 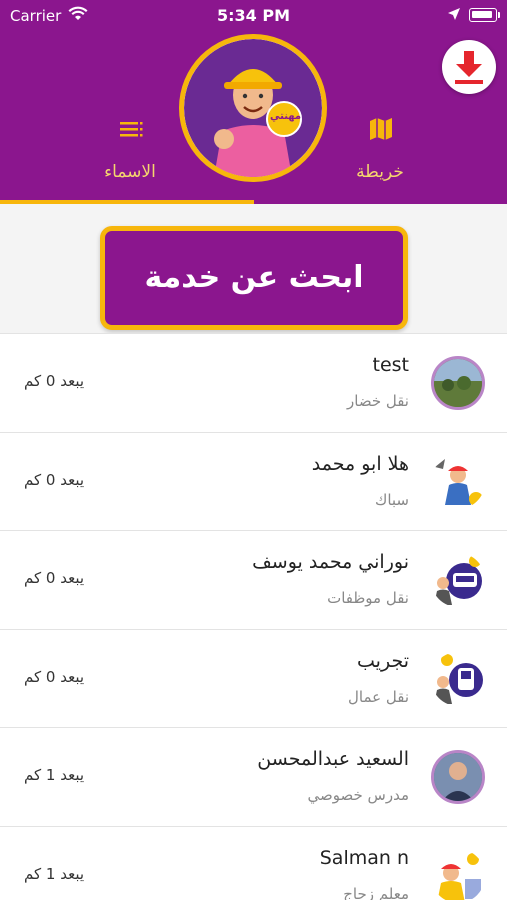 I want to click on provider-name: نوراني محمد يوسف, so click(x=330, y=562).